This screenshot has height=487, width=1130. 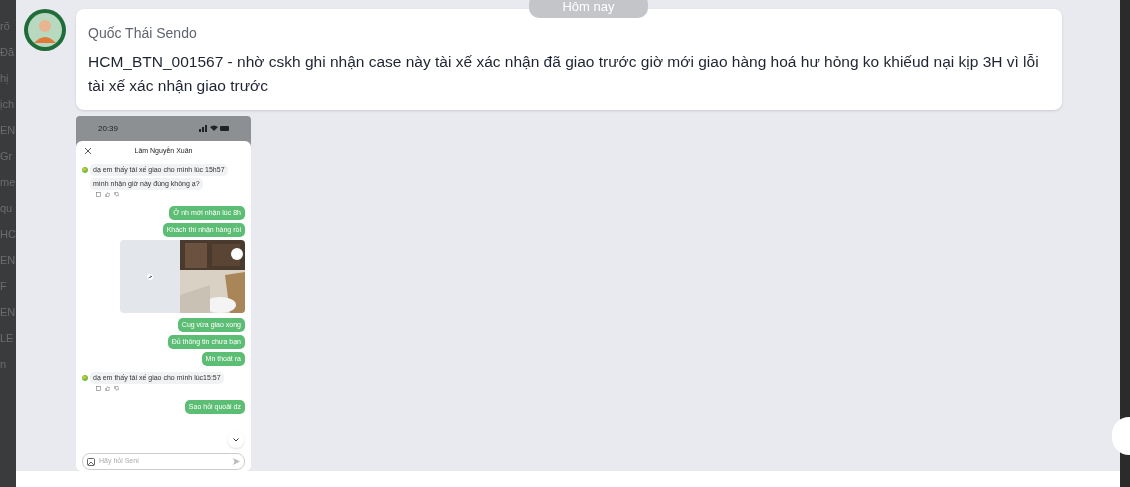 I want to click on date-divider: Hôm nay, so click(x=588, y=9).